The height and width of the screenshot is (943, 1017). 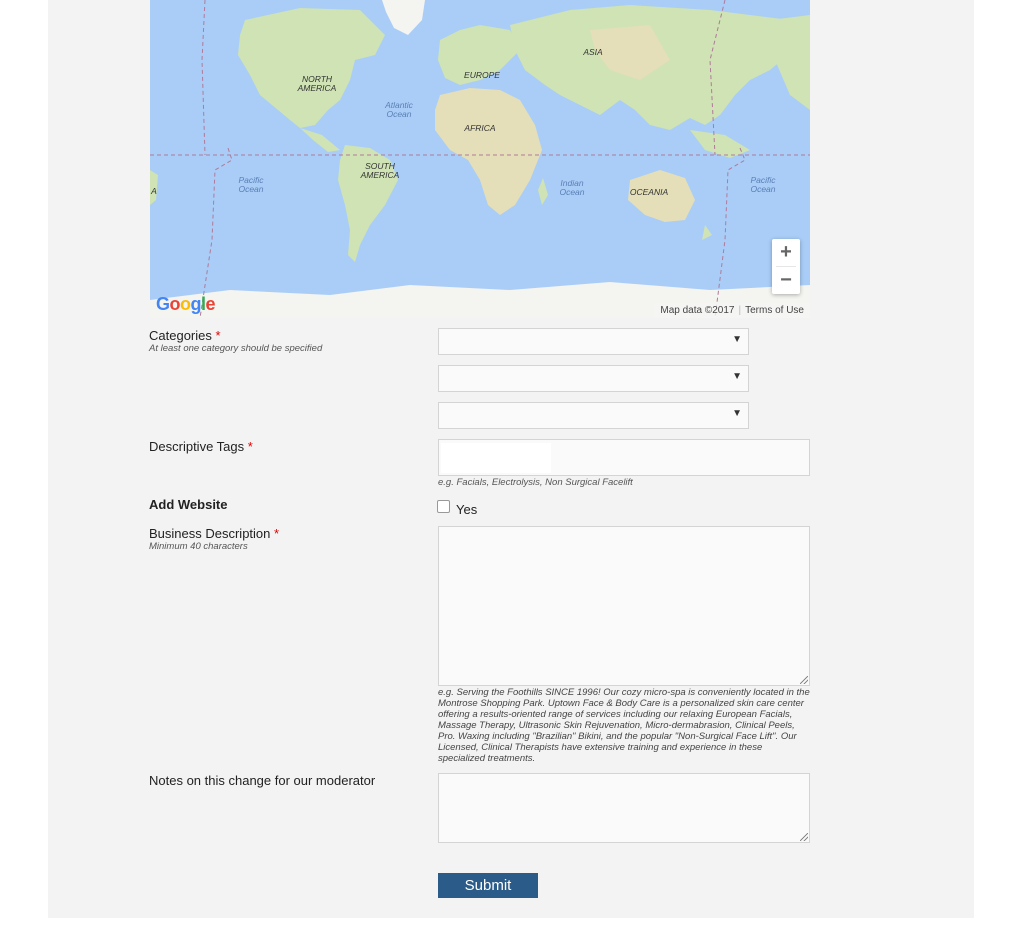 What do you see at coordinates (697, 310) in the screenshot?
I see `map-data-text: Map data ©2017` at bounding box center [697, 310].